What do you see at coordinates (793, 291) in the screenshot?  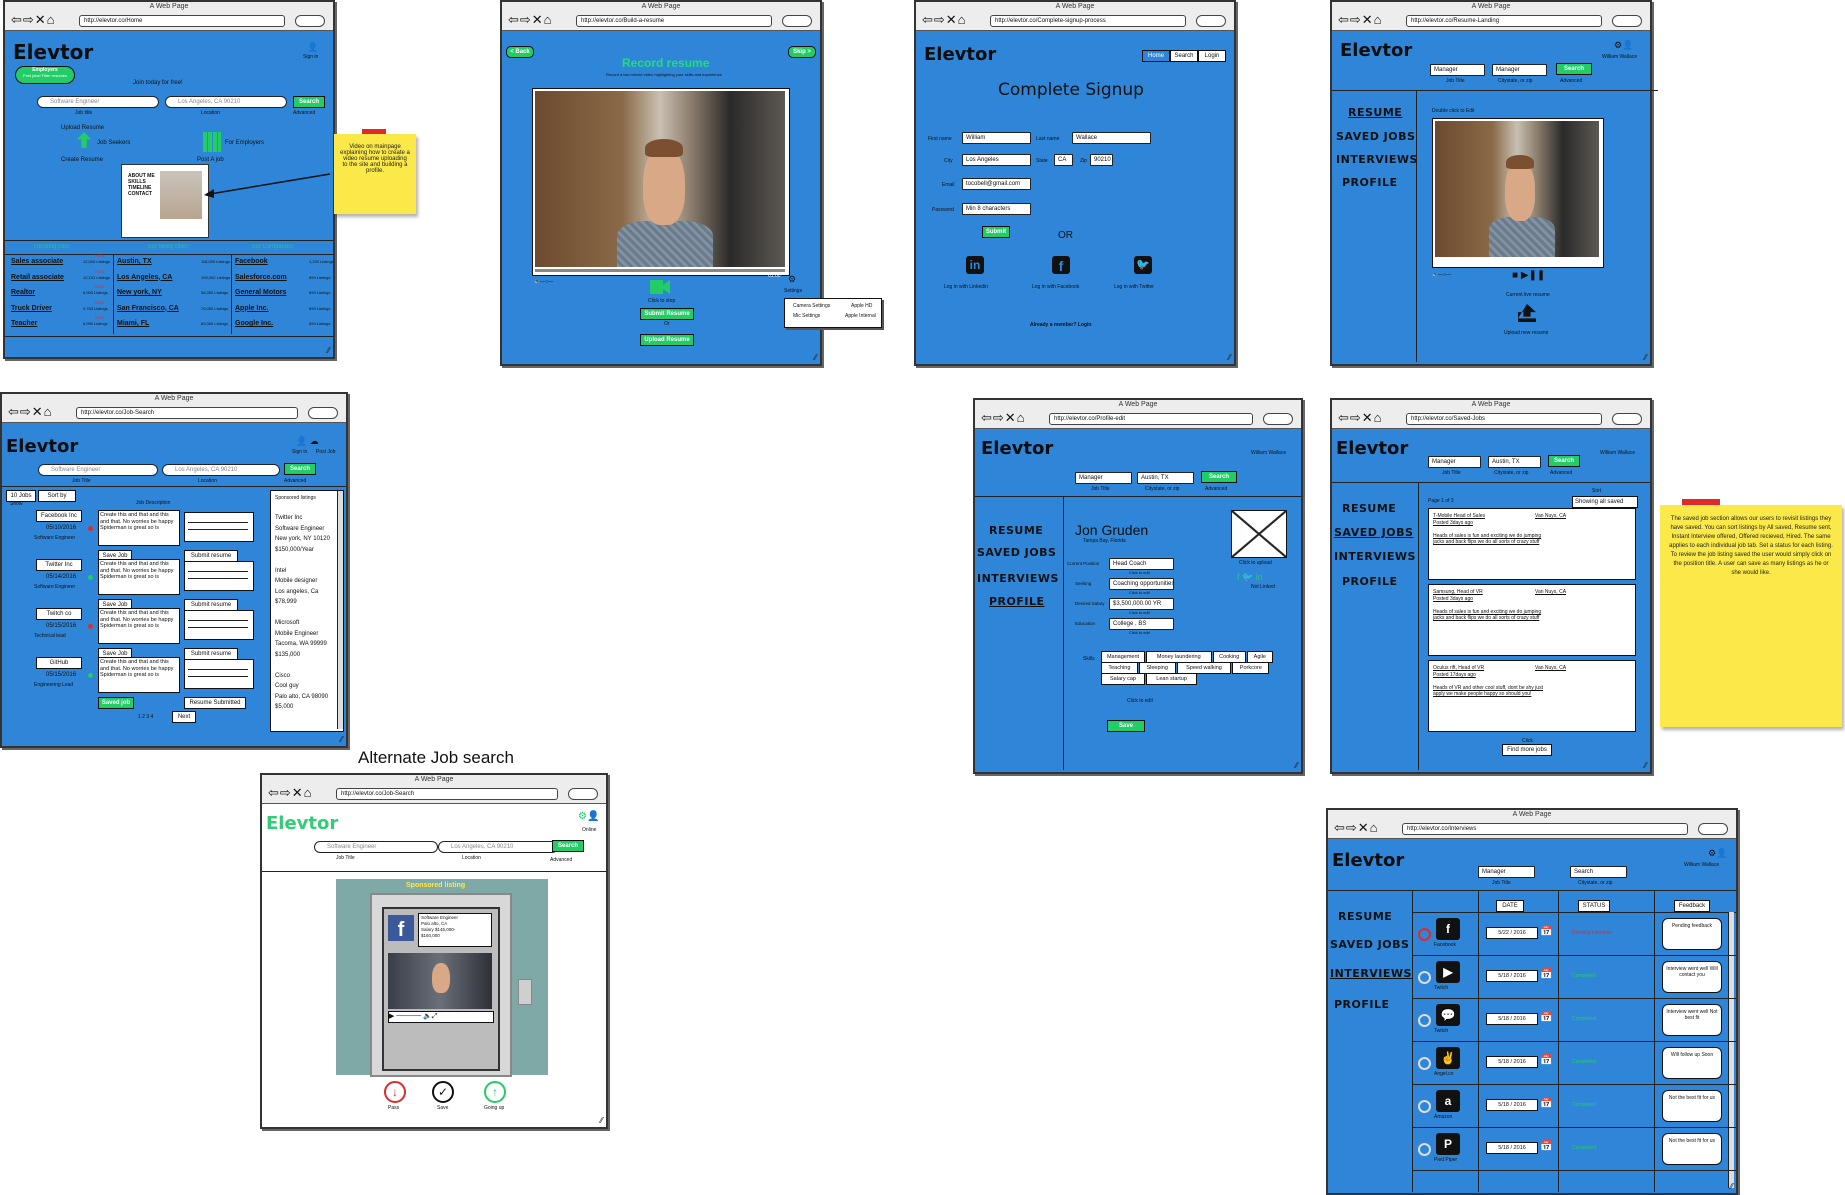 I see `settings-label: Settings` at bounding box center [793, 291].